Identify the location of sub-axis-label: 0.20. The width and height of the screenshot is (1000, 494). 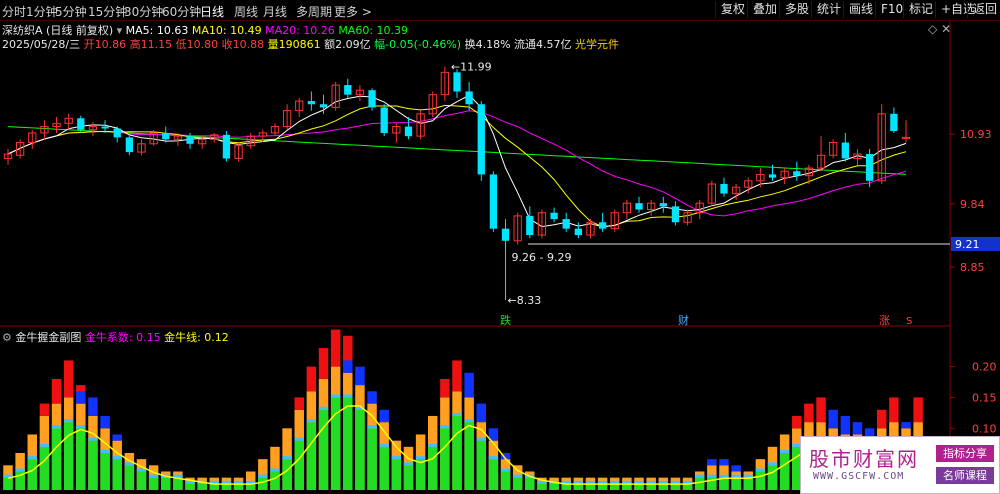
(984, 367).